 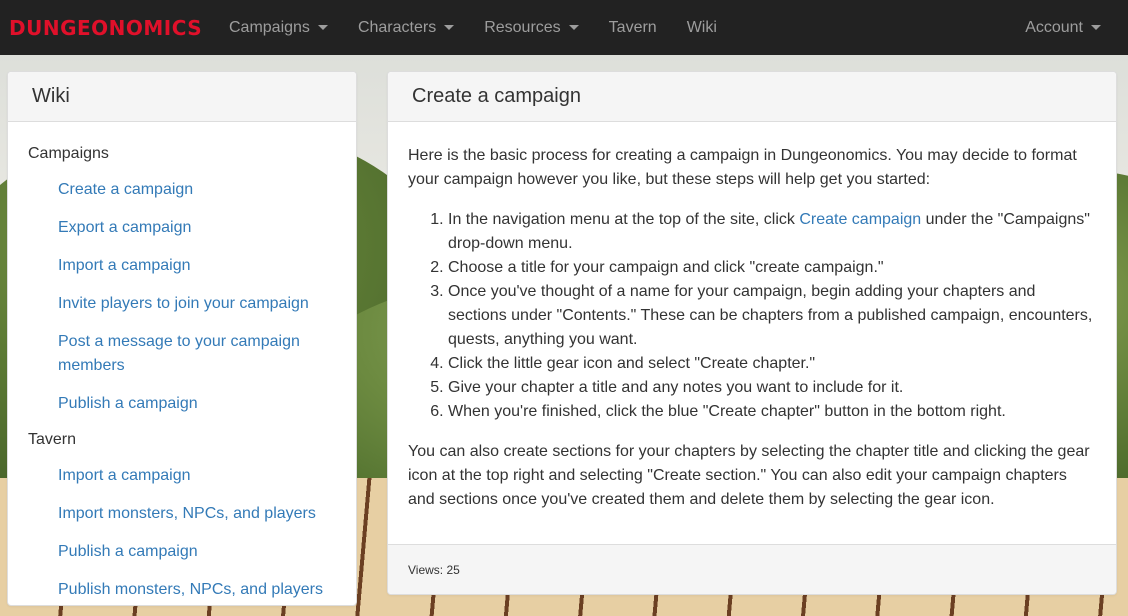 I want to click on list-item: Invite players to join your campaign, so click(x=182, y=304).